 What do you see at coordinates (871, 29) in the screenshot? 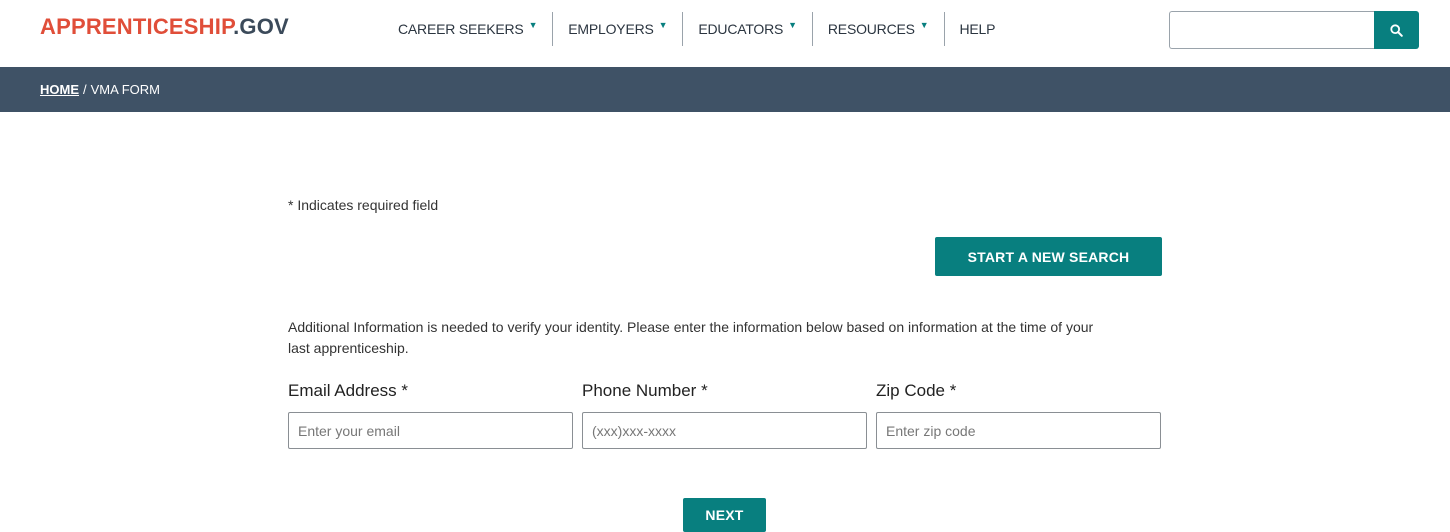
I see `nav-resources-label: RESOURCES` at bounding box center [871, 29].